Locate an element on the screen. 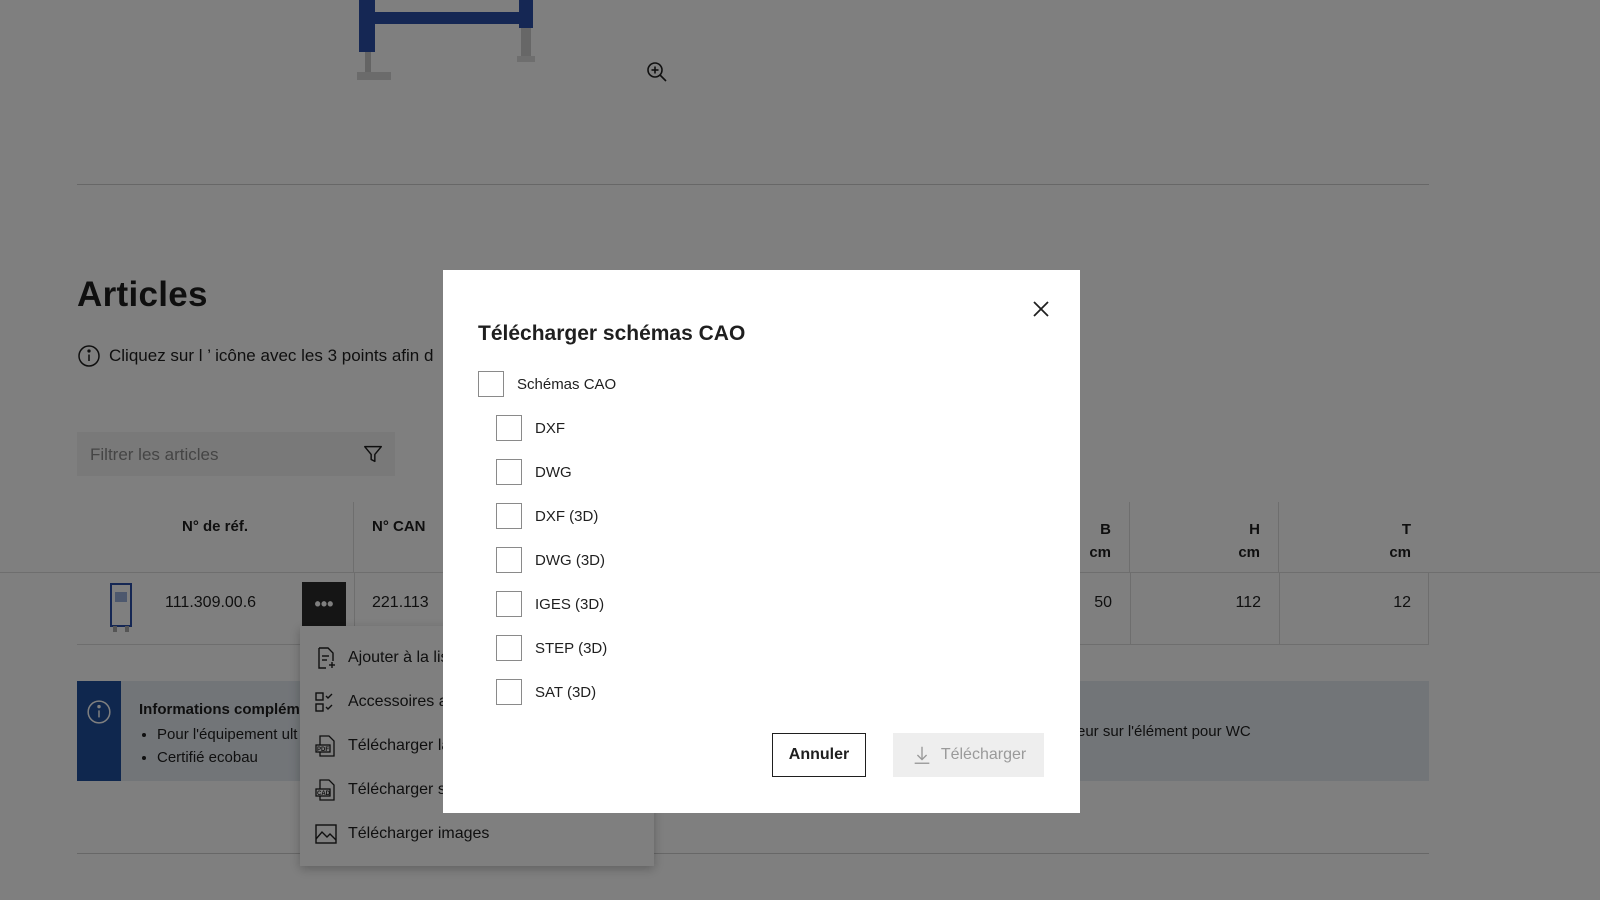 This screenshot has width=1600, height=900. option-sat-3d: SAT (3D) is located at coordinates (546, 692).